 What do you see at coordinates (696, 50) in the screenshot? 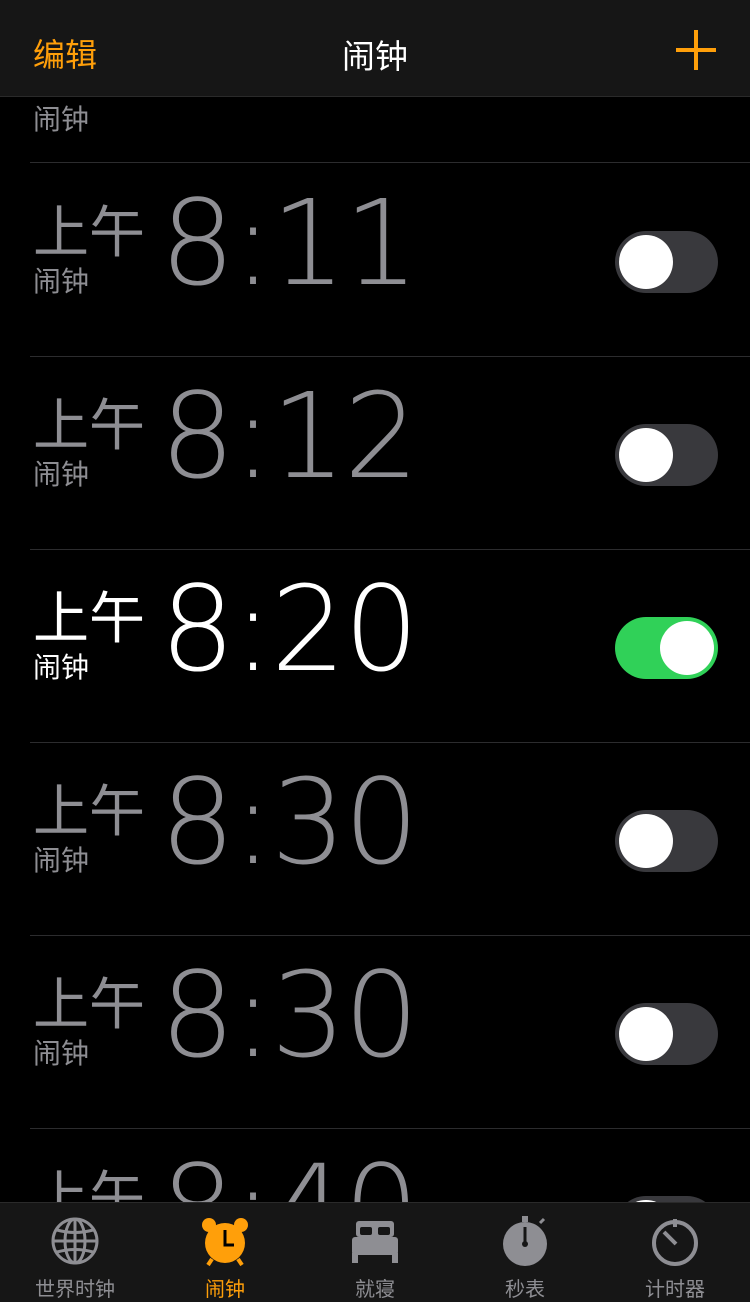
I see `plus-icon` at bounding box center [696, 50].